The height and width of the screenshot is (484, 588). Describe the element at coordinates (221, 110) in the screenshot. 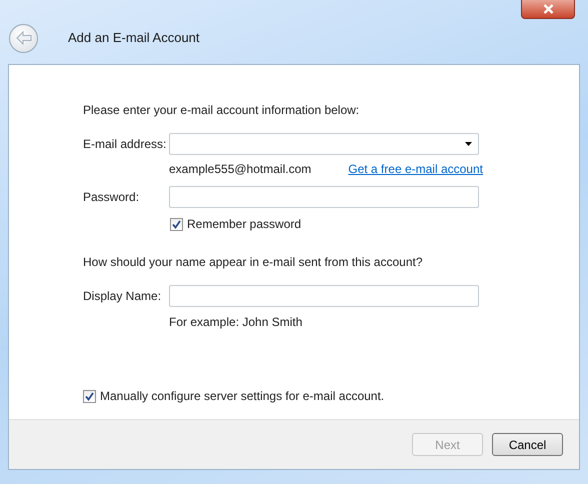

I see `instruction-text: Please enter your e-mail account information below:` at that location.